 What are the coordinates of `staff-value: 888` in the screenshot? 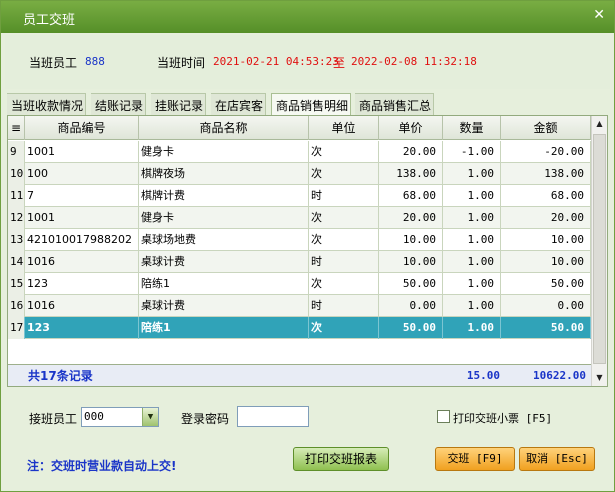 It's located at (95, 61).